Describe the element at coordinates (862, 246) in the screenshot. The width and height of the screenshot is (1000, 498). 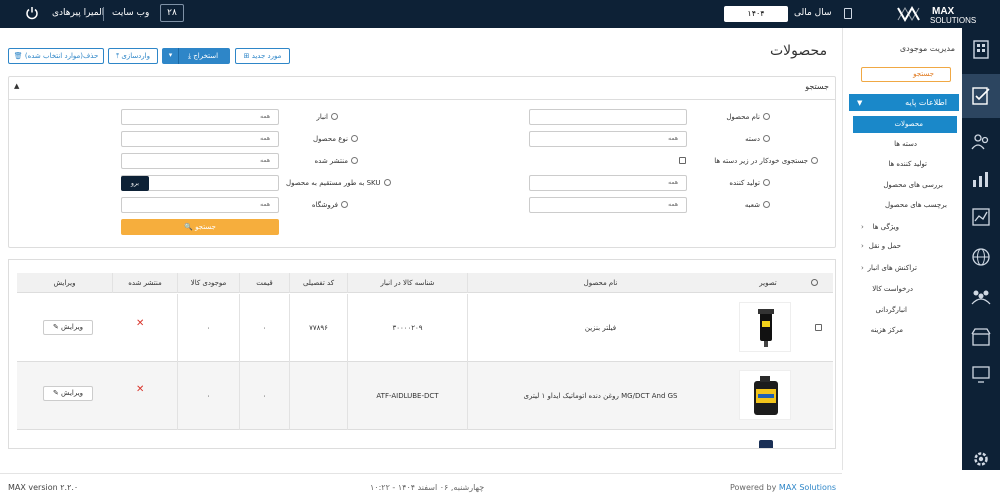
I see `chevron-right-icon: ›` at that location.